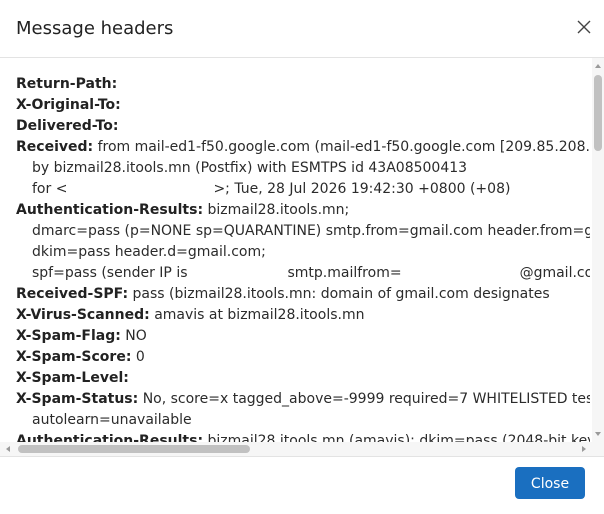 The image size is (604, 514). What do you see at coordinates (598, 66) in the screenshot?
I see `scroll-up-icon` at bounding box center [598, 66].